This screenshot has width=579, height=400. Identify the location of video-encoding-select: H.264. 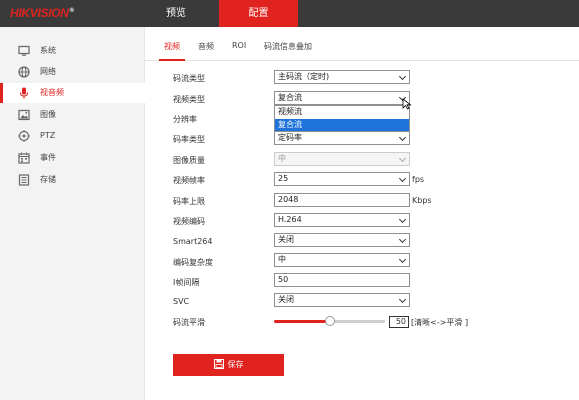
(342, 220).